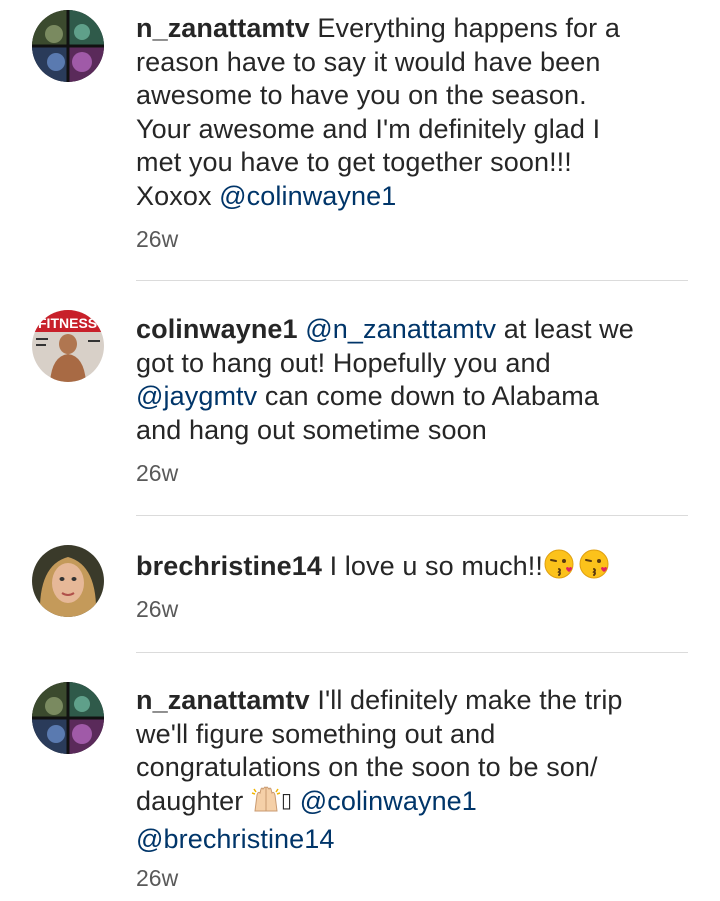 The width and height of the screenshot is (720, 901). I want to click on svg-text: FITNESS, so click(67, 323).